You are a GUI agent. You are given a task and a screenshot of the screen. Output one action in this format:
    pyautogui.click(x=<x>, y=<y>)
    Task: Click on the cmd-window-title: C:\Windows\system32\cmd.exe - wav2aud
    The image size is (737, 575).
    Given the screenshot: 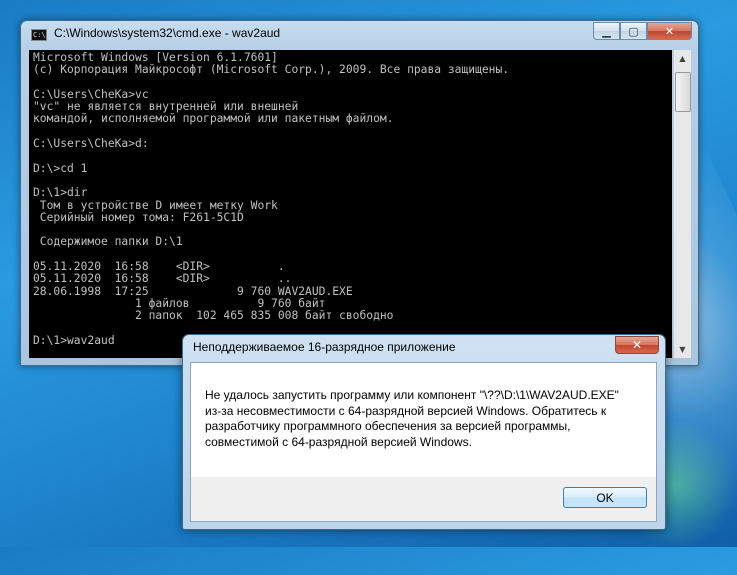 What is the action you would take?
    pyautogui.click(x=167, y=33)
    